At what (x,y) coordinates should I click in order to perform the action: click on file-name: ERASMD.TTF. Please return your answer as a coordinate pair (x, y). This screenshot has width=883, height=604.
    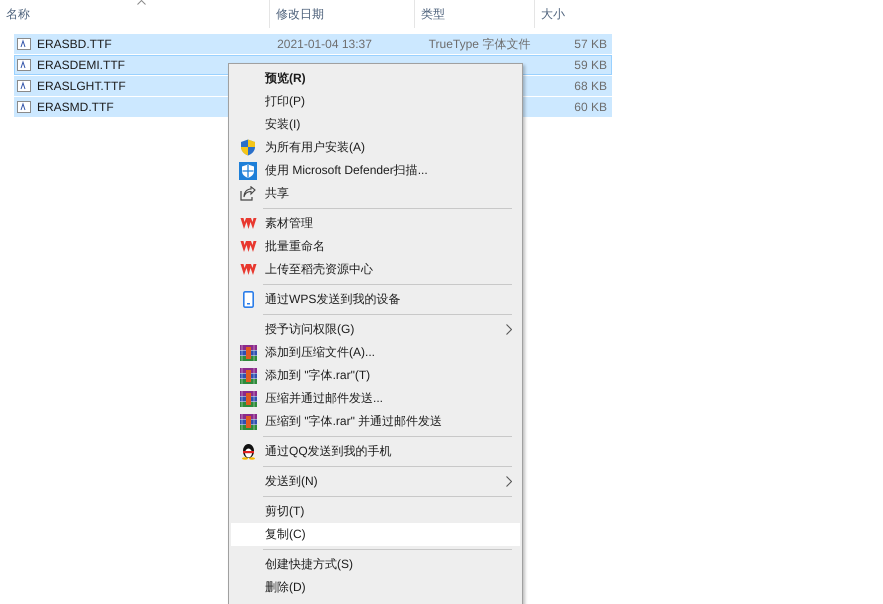
    Looking at the image, I should click on (75, 107).